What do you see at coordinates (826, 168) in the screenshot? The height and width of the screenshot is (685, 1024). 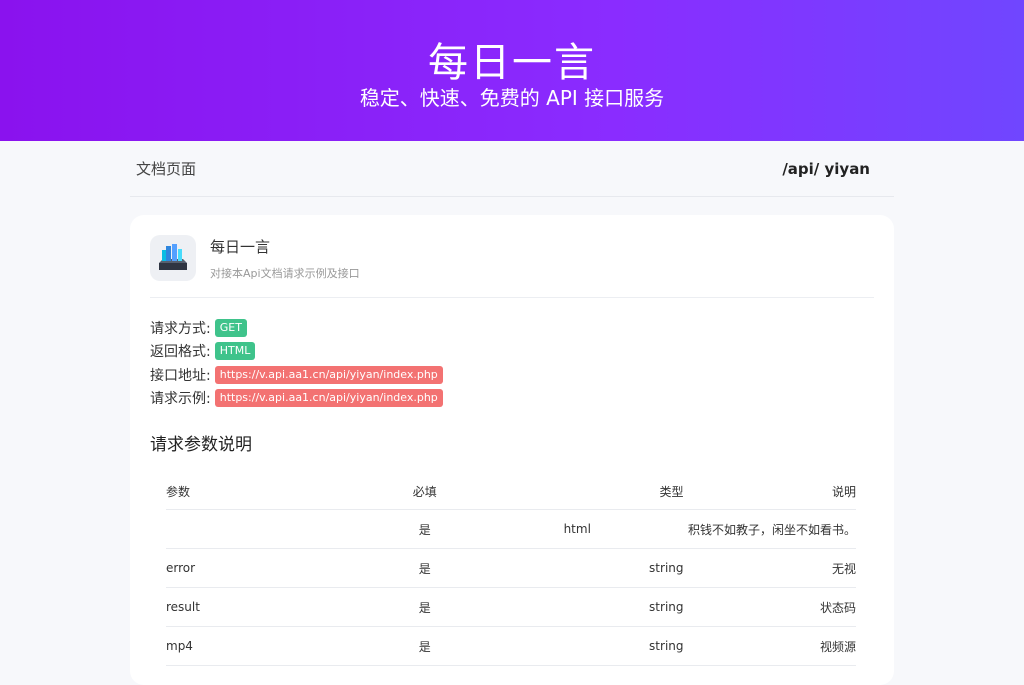 I see `api-path: /api/ yiyan` at bounding box center [826, 168].